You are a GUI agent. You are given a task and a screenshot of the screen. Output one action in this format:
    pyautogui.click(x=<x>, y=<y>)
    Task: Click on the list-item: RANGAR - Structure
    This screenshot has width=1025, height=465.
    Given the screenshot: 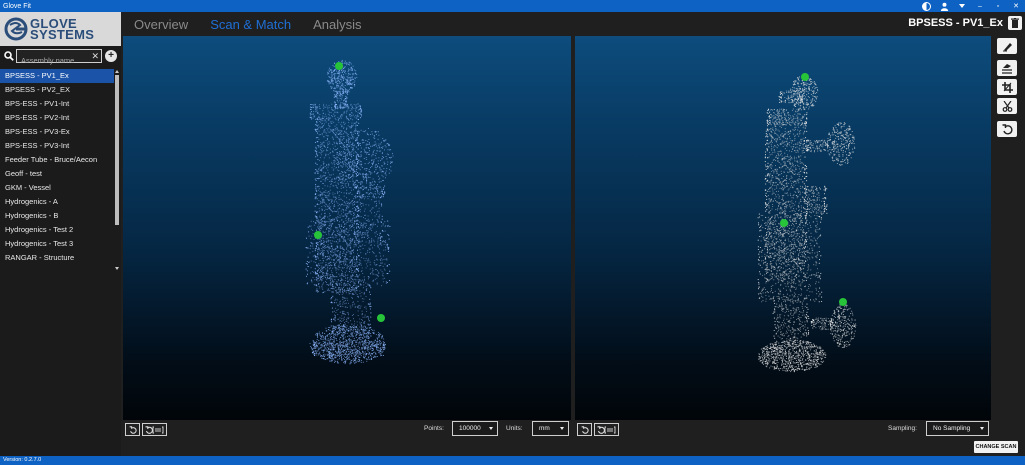 What is the action you would take?
    pyautogui.click(x=57, y=258)
    